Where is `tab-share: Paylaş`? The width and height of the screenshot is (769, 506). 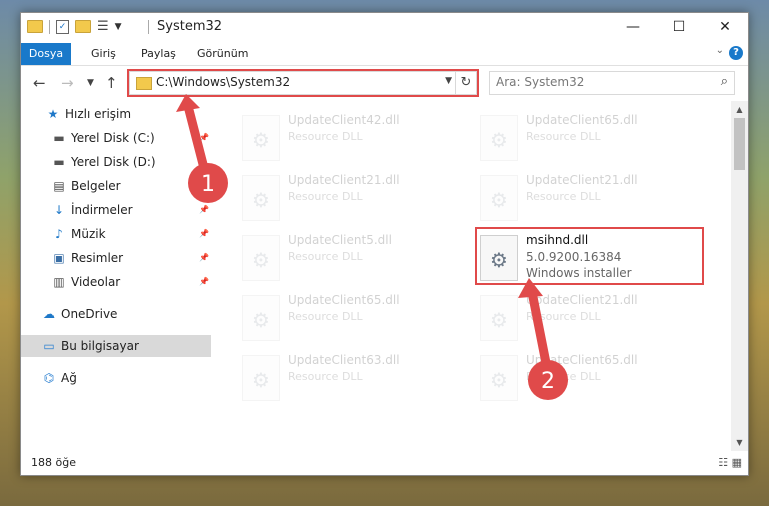 tab-share: Paylaş is located at coordinates (158, 54).